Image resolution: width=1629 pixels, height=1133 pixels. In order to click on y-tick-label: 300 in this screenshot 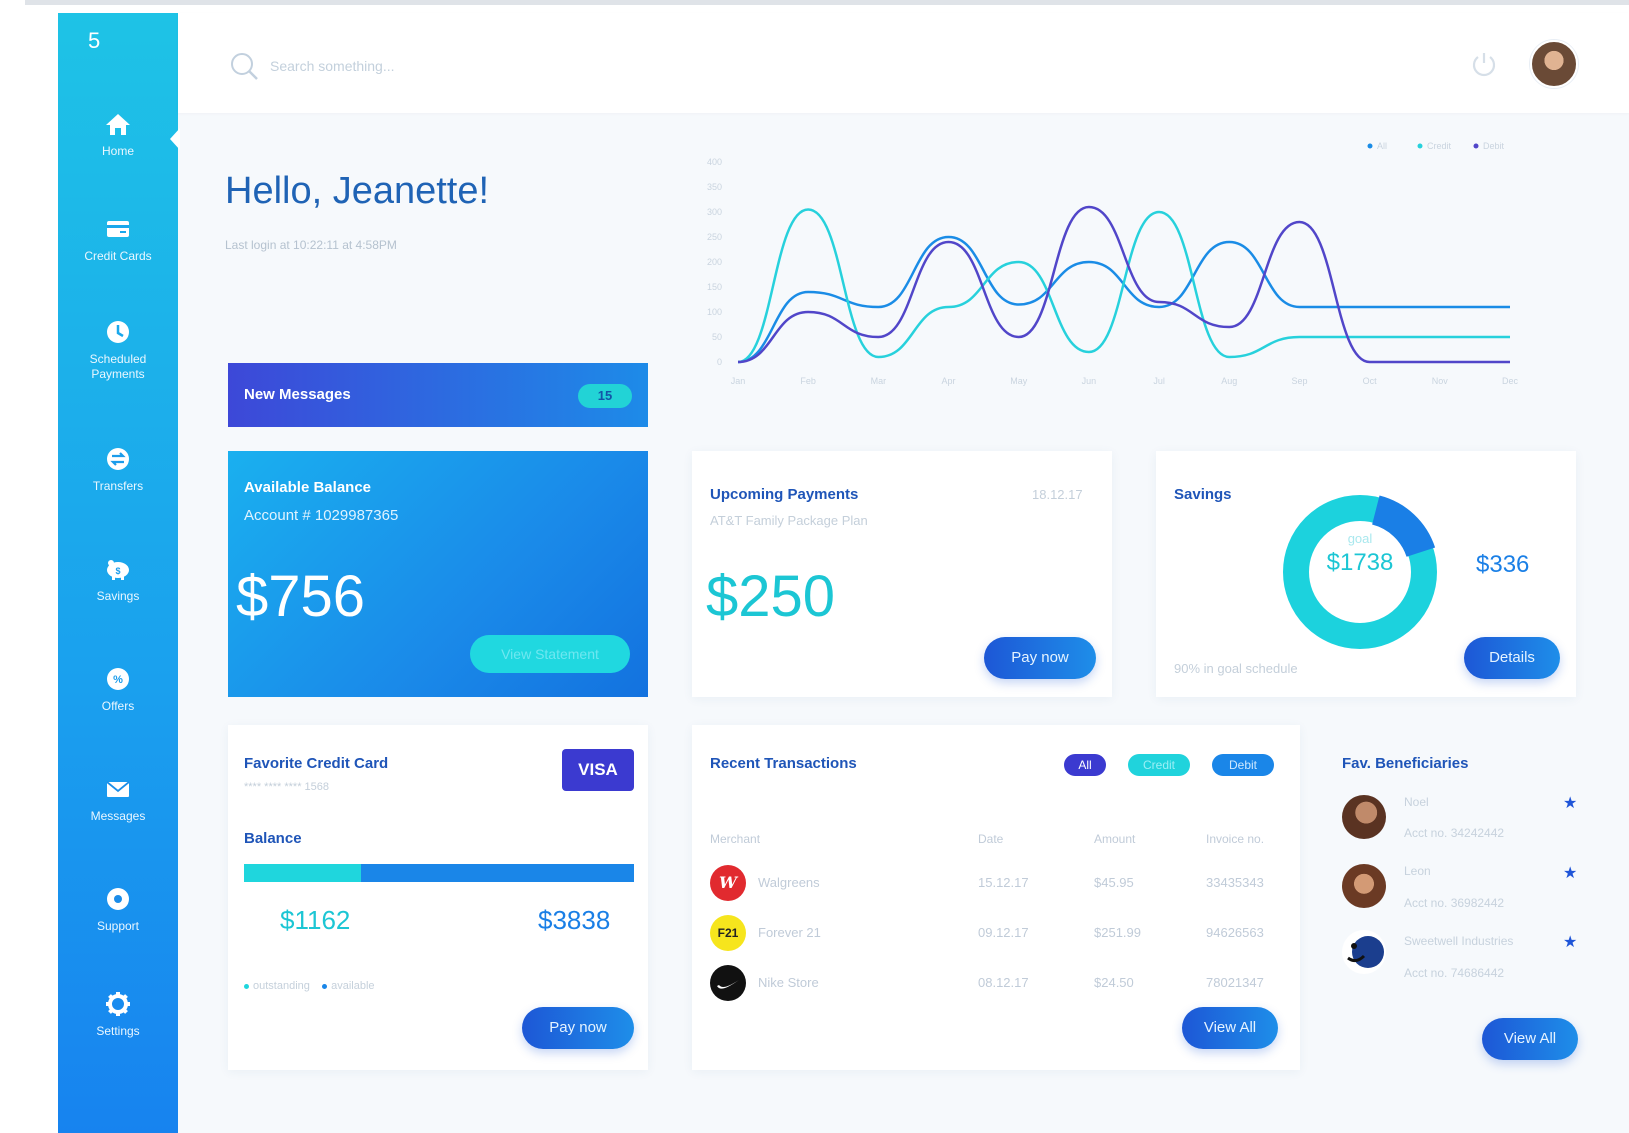, I will do `click(714, 212)`.